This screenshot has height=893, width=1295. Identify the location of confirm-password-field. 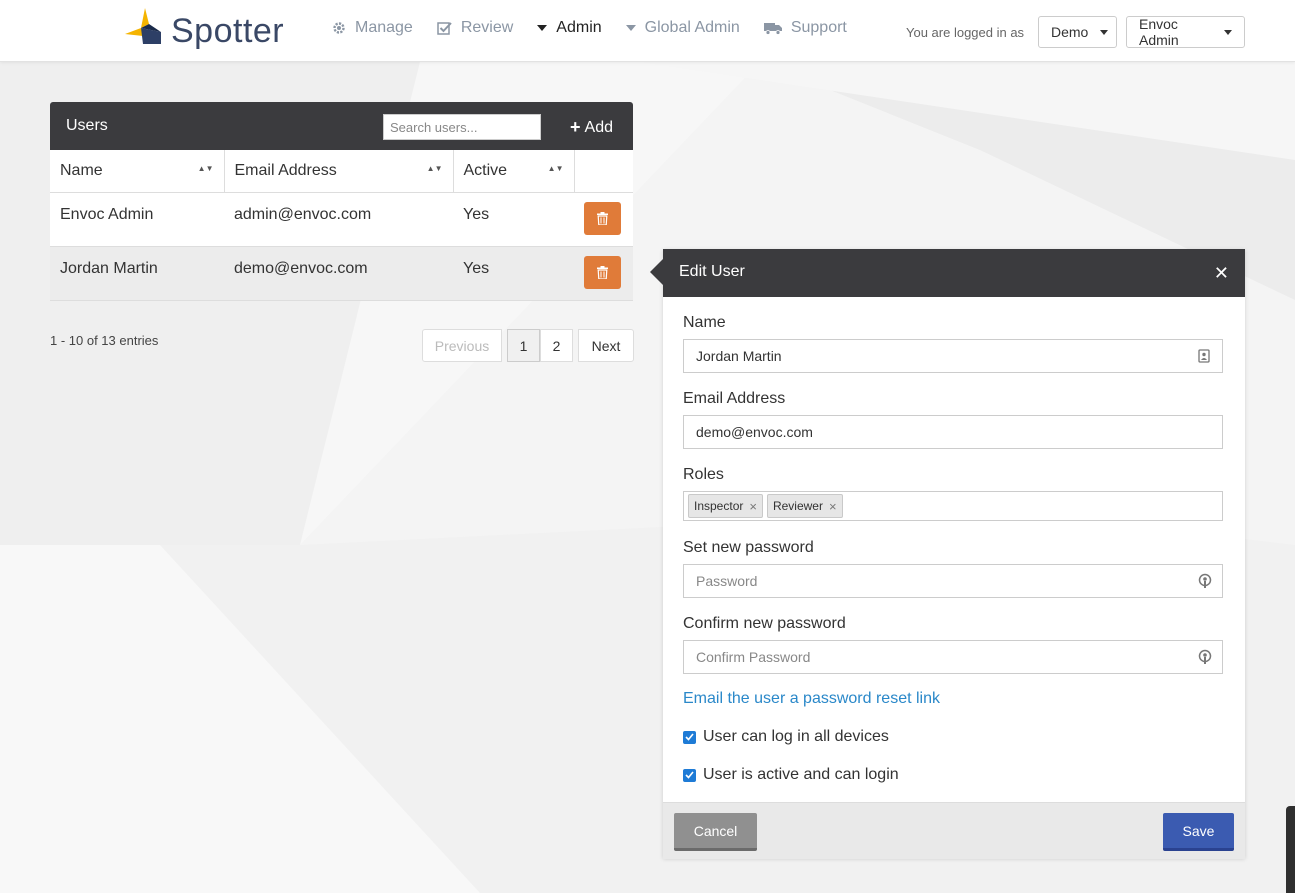
(953, 657).